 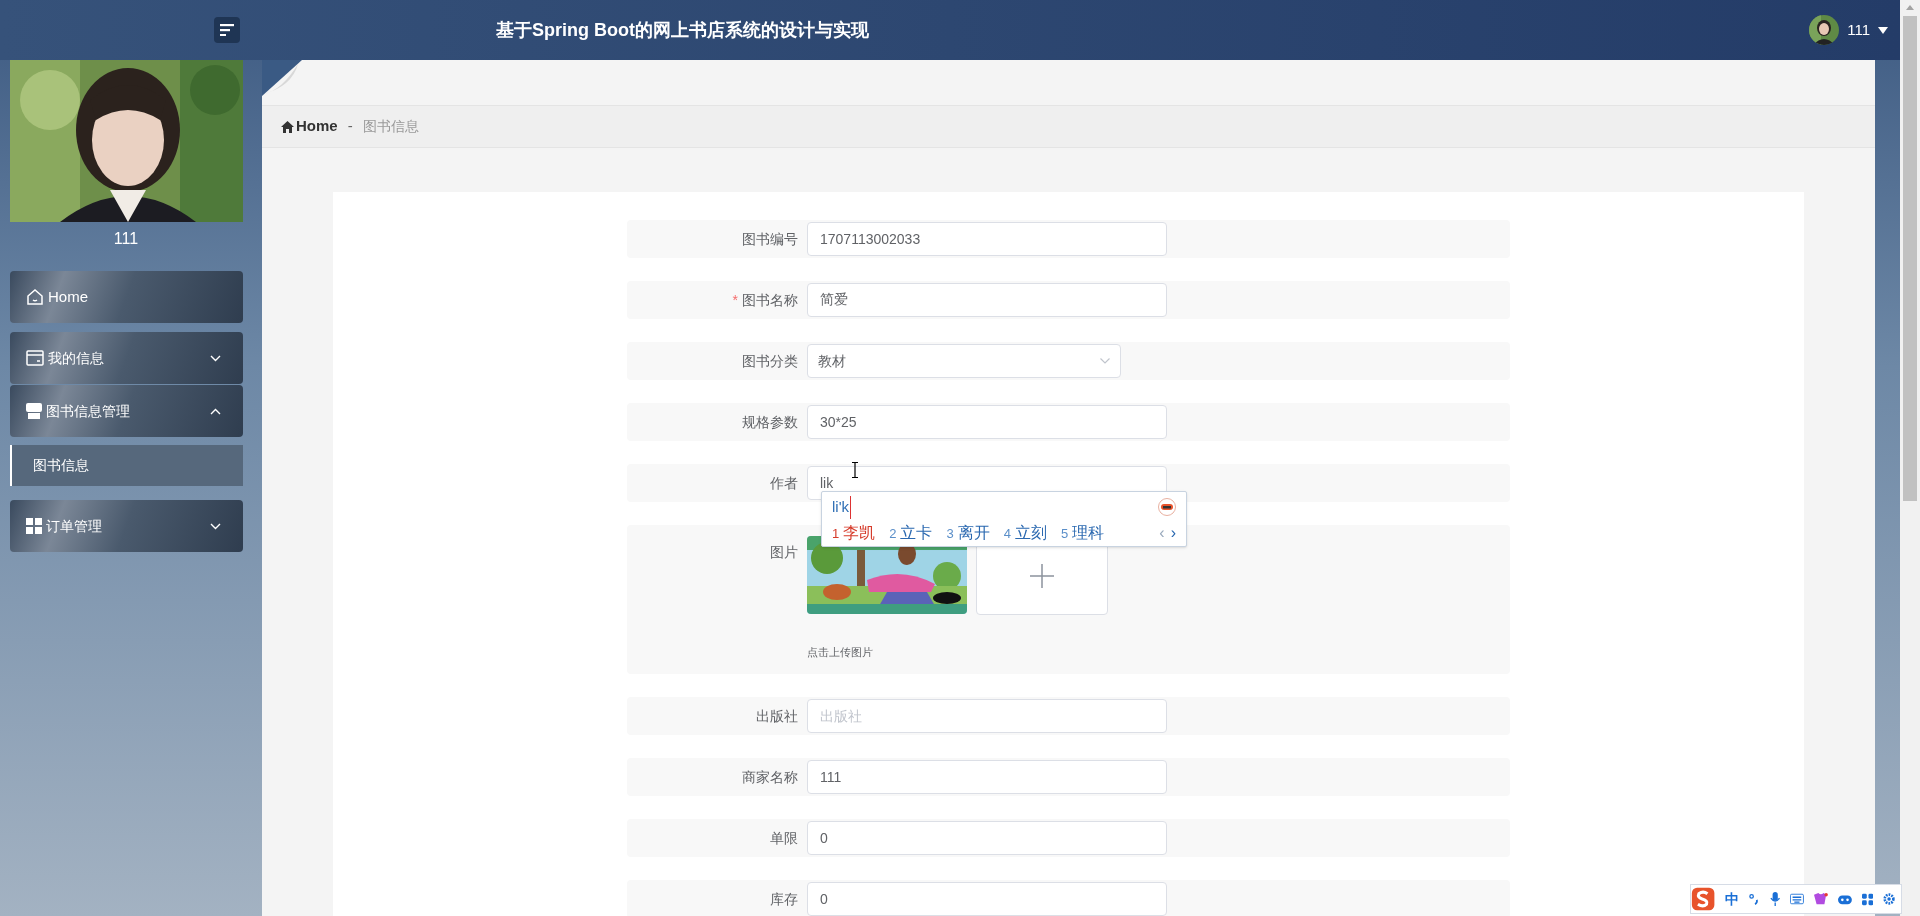 I want to click on punctuation-icon, so click(x=1754, y=899).